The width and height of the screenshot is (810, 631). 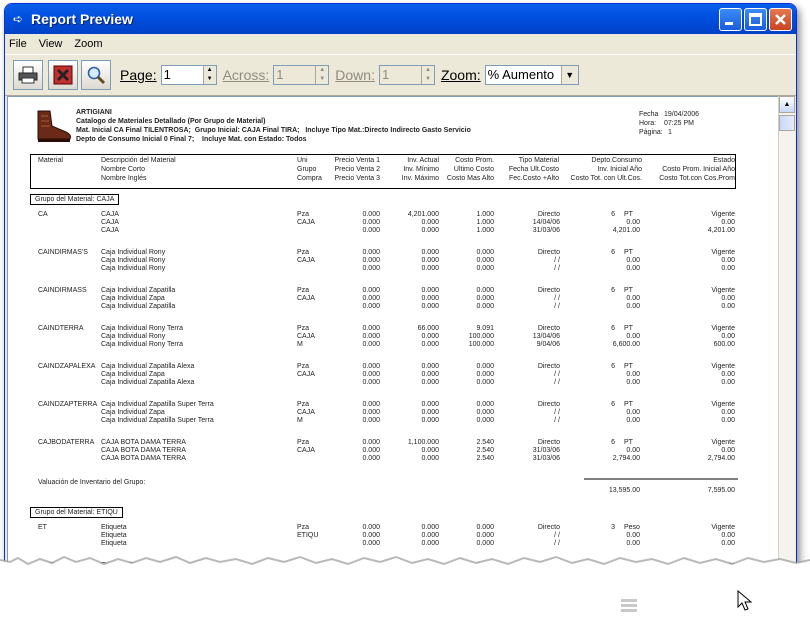 What do you see at coordinates (787, 123) in the screenshot?
I see `scroll-thumb` at bounding box center [787, 123].